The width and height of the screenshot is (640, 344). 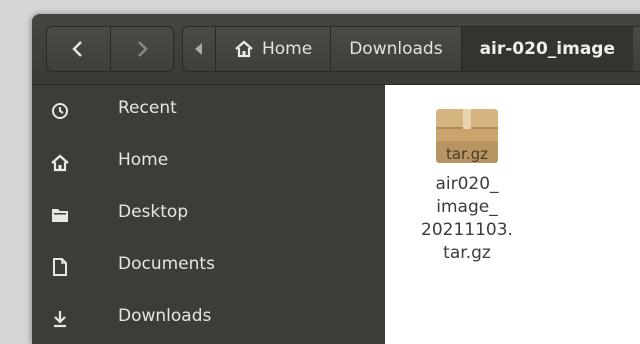 I want to click on archive-type-label: tar.gz, so click(x=467, y=154).